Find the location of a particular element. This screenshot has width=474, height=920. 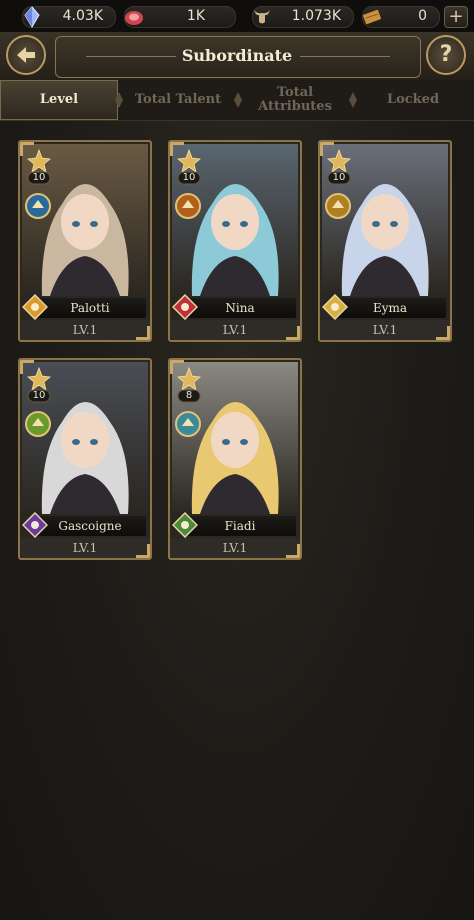

character-name: Fiadi is located at coordinates (240, 526).